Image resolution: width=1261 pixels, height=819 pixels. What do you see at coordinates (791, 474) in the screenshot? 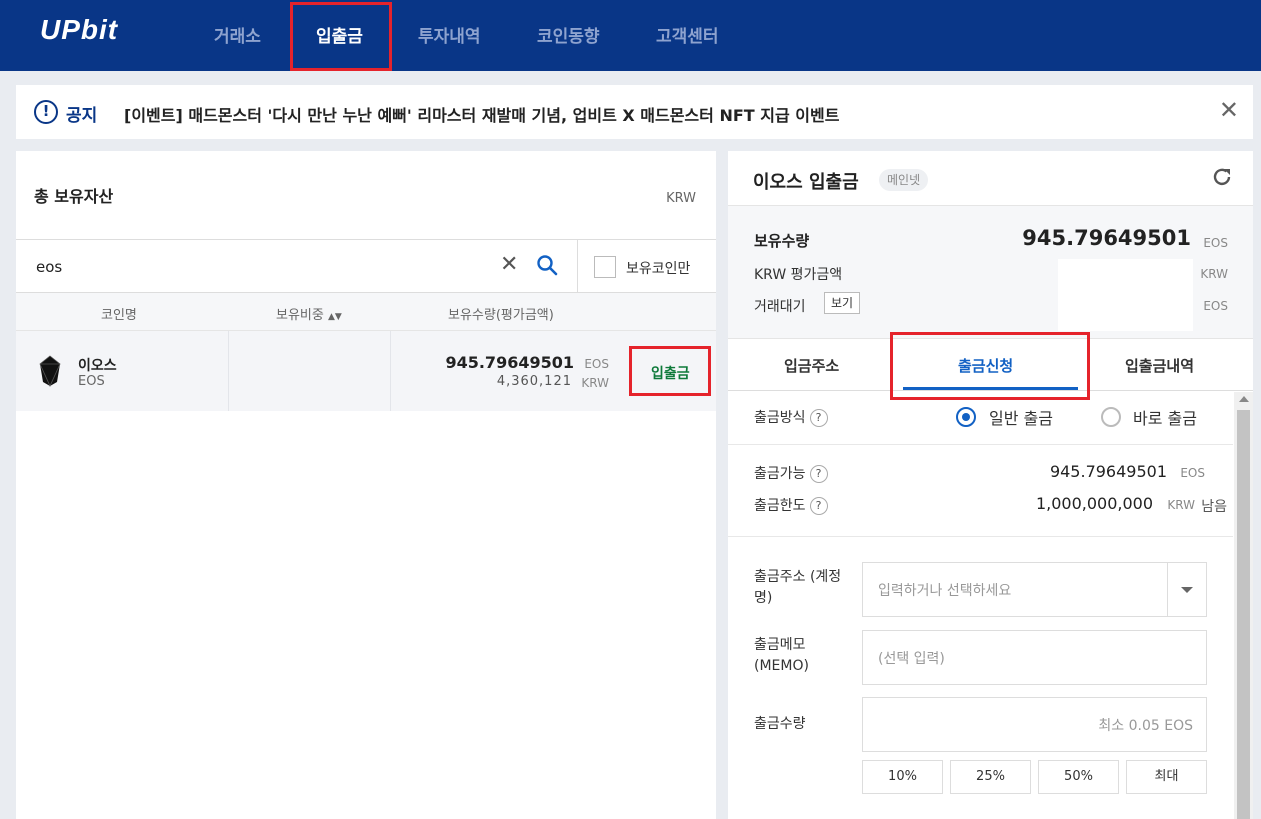
I see `available-label: 출금가능?` at bounding box center [791, 474].